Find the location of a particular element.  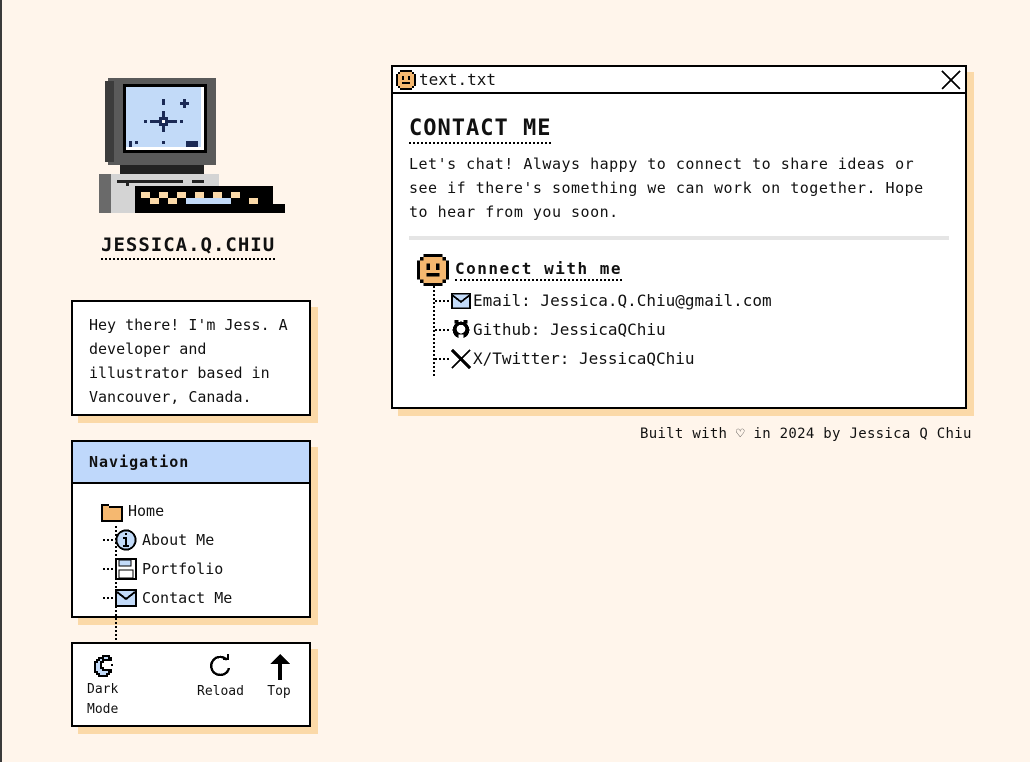

info-icon is located at coordinates (126, 539).